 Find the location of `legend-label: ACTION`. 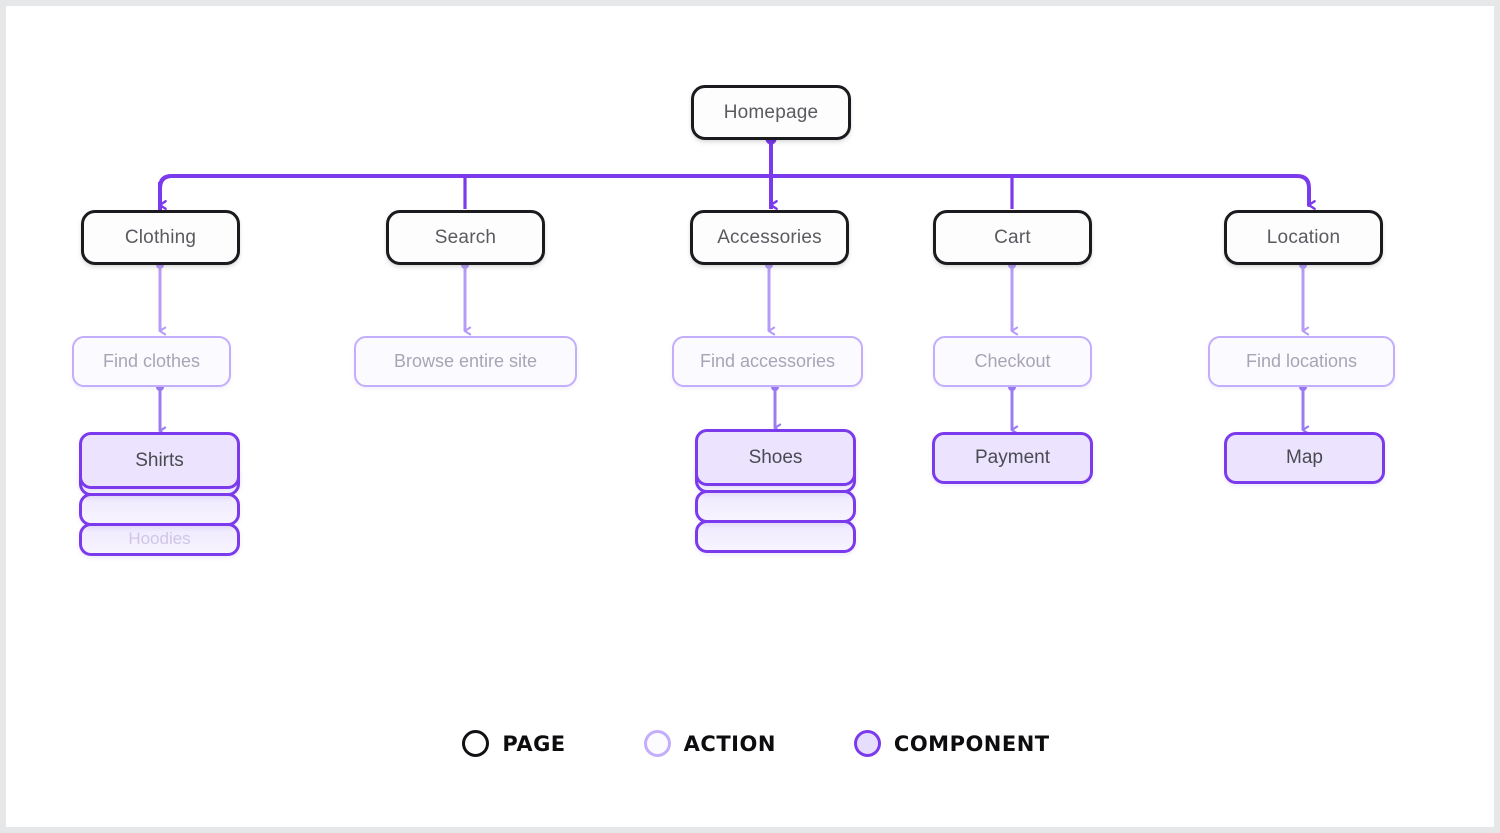

legend-label: ACTION is located at coordinates (729, 743).